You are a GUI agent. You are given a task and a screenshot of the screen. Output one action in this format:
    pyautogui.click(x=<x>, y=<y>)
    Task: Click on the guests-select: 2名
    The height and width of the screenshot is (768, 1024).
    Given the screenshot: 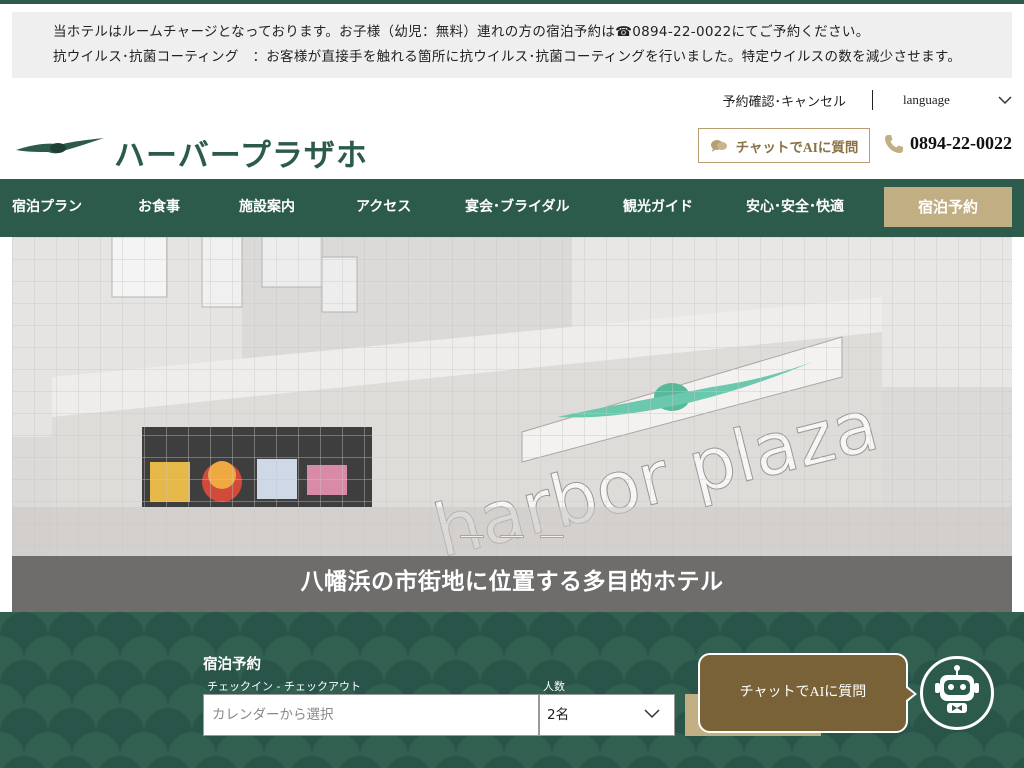 What is the action you would take?
    pyautogui.click(x=607, y=715)
    